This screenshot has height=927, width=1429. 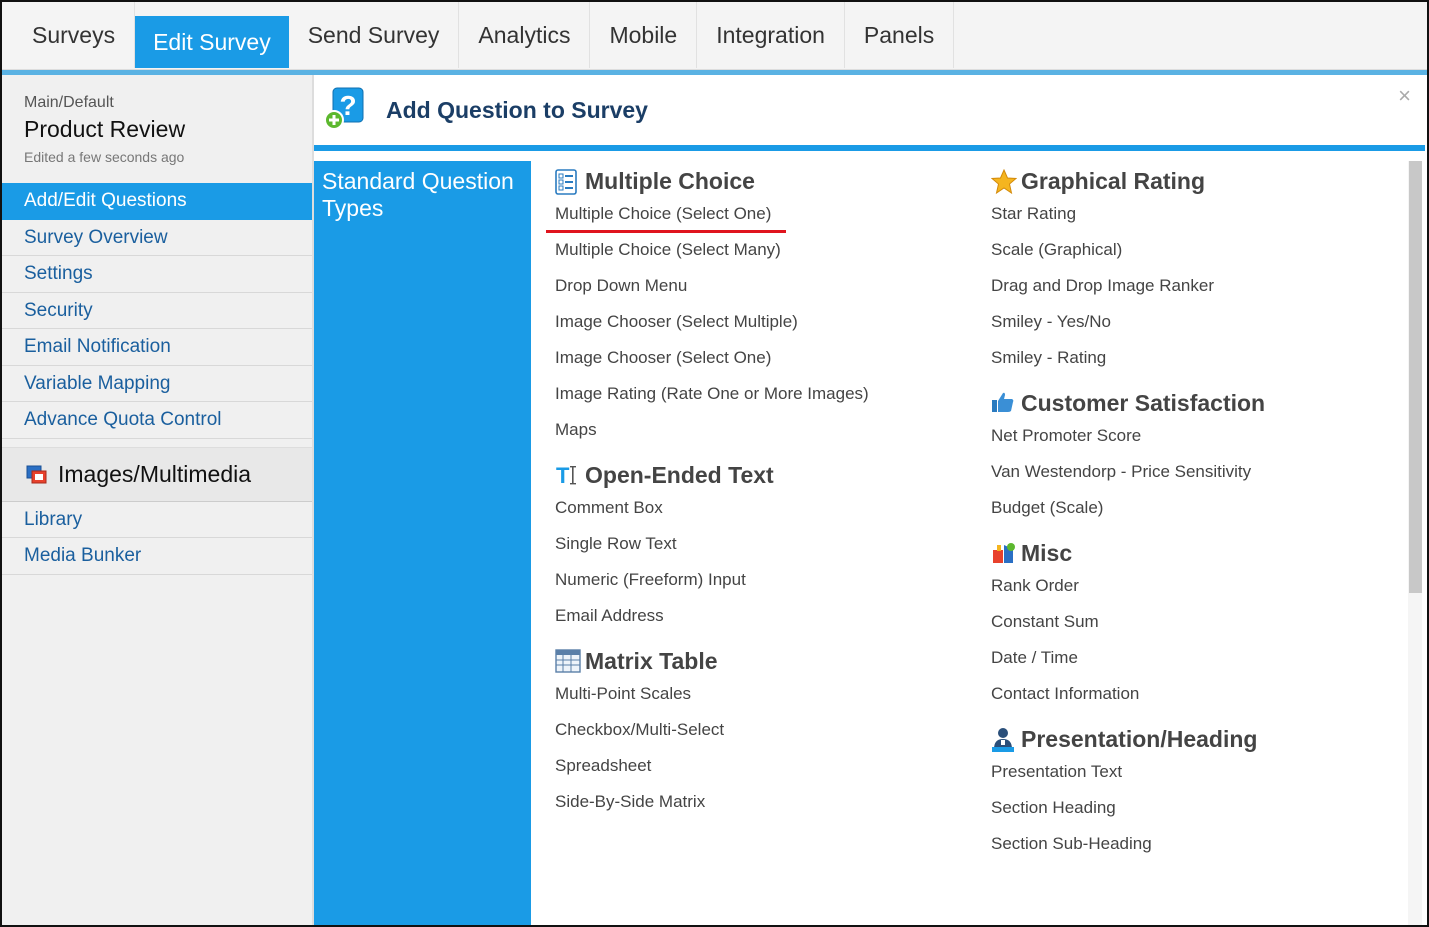 I want to click on section-title: Graphical Rating, so click(x=1113, y=180).